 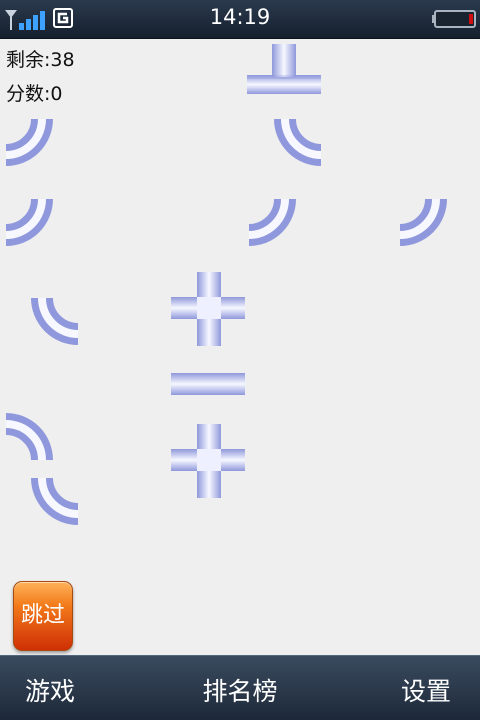 What do you see at coordinates (34, 94) in the screenshot?
I see `score-display: 分数:0` at bounding box center [34, 94].